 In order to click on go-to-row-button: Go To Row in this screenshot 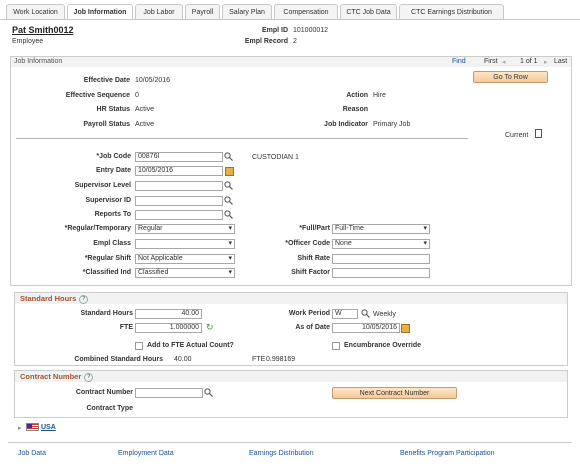, I will do `click(510, 77)`.